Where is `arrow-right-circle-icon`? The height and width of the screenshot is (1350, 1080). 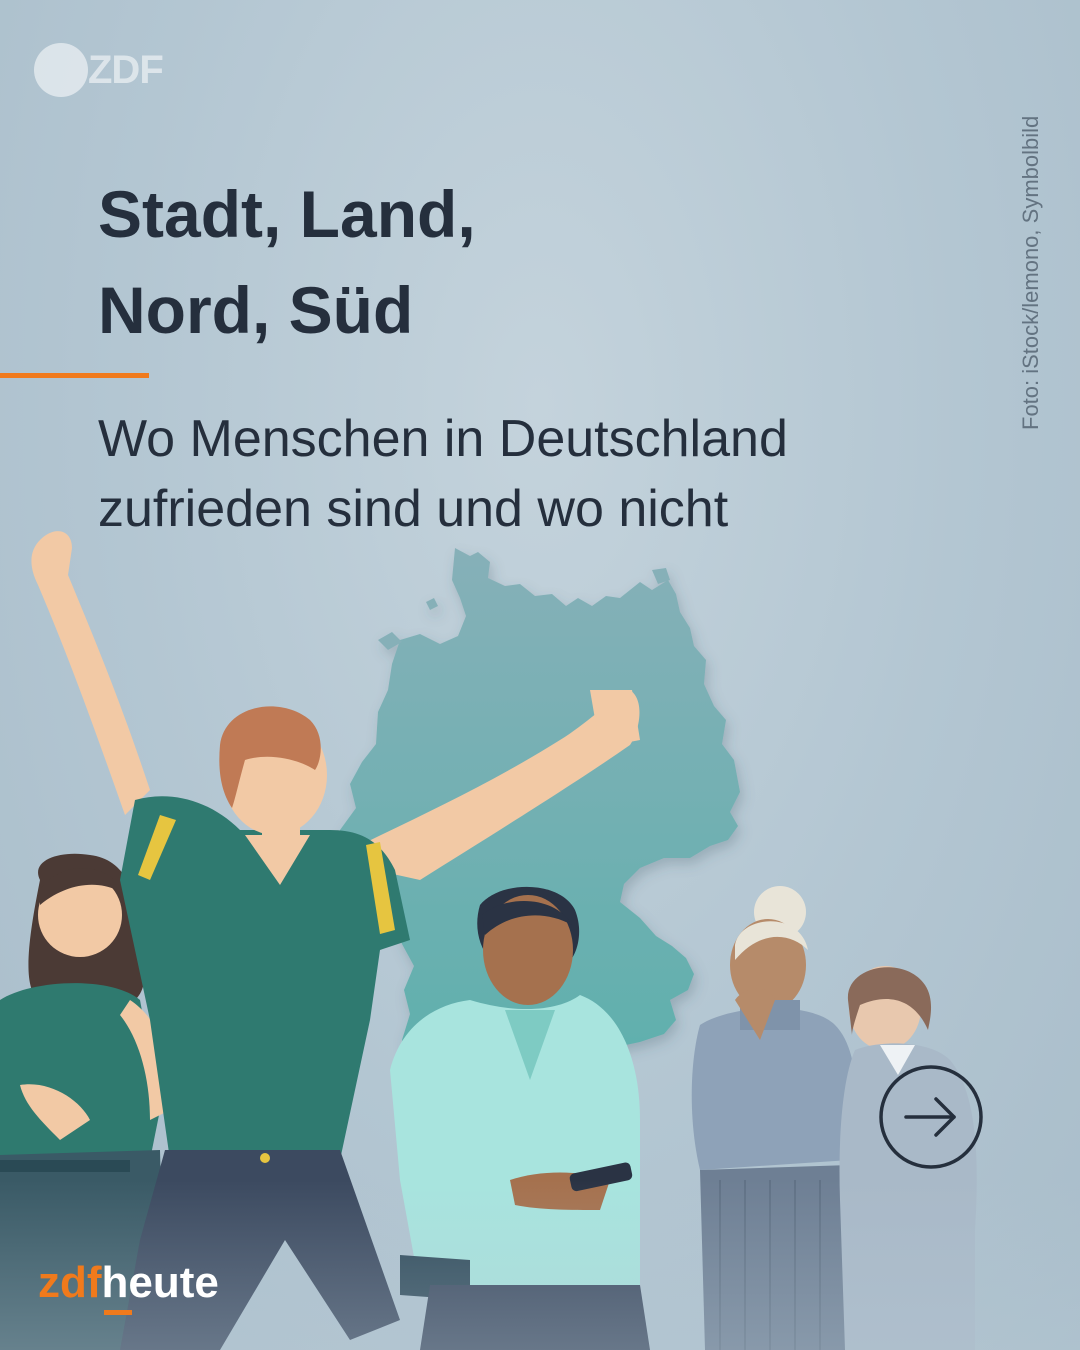 arrow-right-circle-icon is located at coordinates (931, 1117).